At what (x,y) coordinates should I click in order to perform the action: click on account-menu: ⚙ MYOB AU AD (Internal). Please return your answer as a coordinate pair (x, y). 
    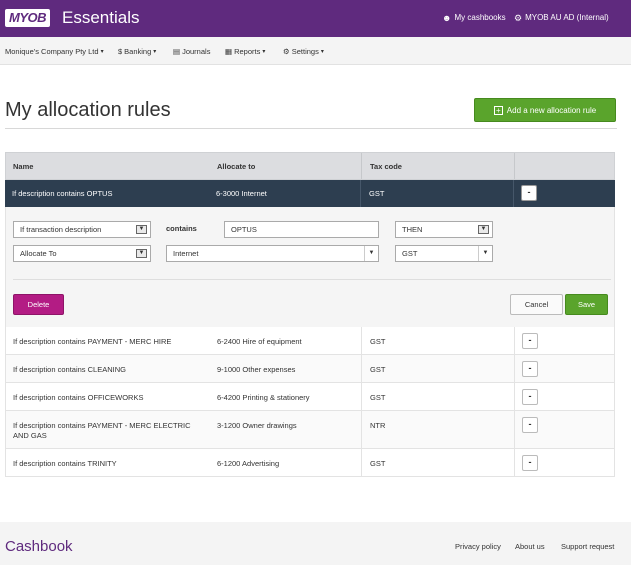
    Looking at the image, I should click on (561, 18).